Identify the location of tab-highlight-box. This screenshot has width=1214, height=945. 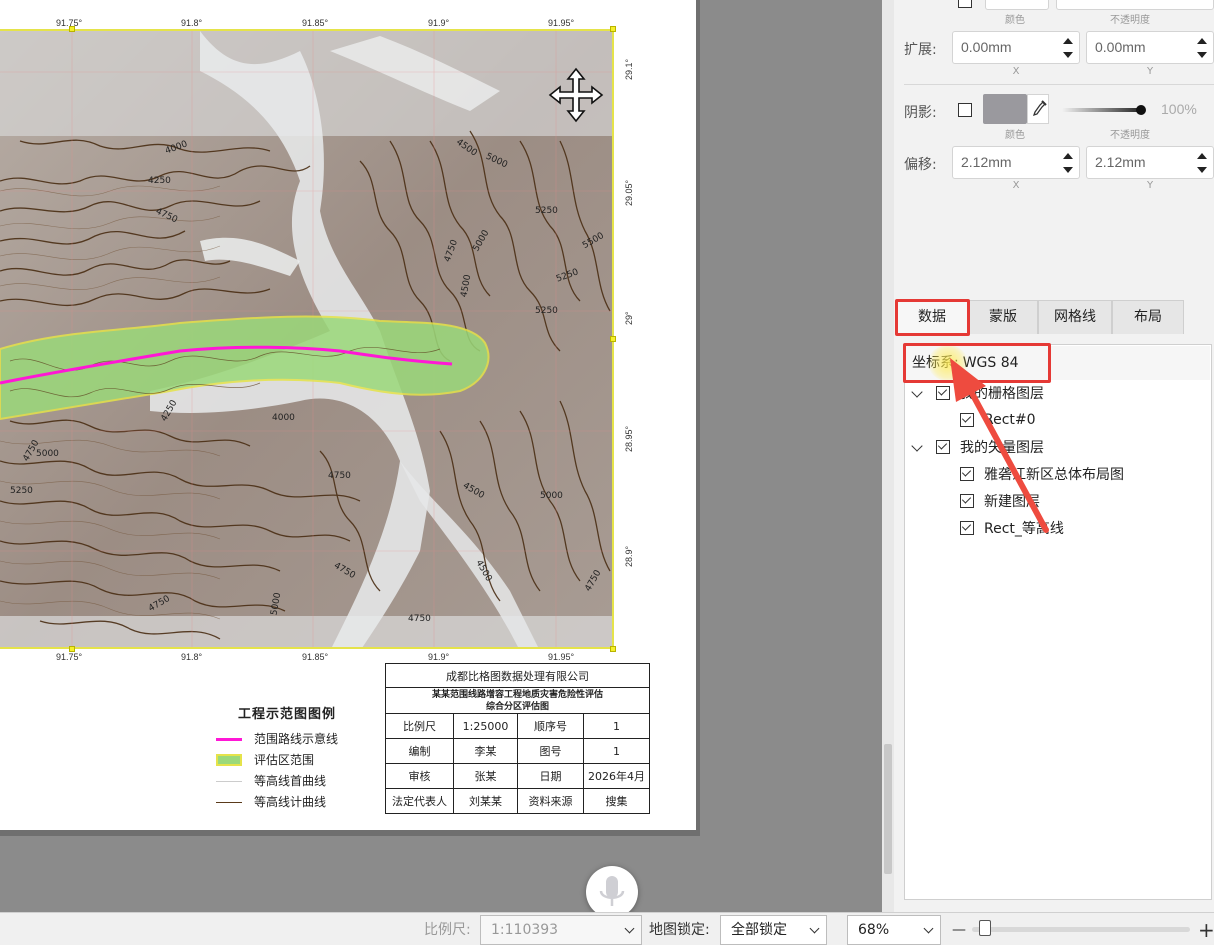
(932, 317).